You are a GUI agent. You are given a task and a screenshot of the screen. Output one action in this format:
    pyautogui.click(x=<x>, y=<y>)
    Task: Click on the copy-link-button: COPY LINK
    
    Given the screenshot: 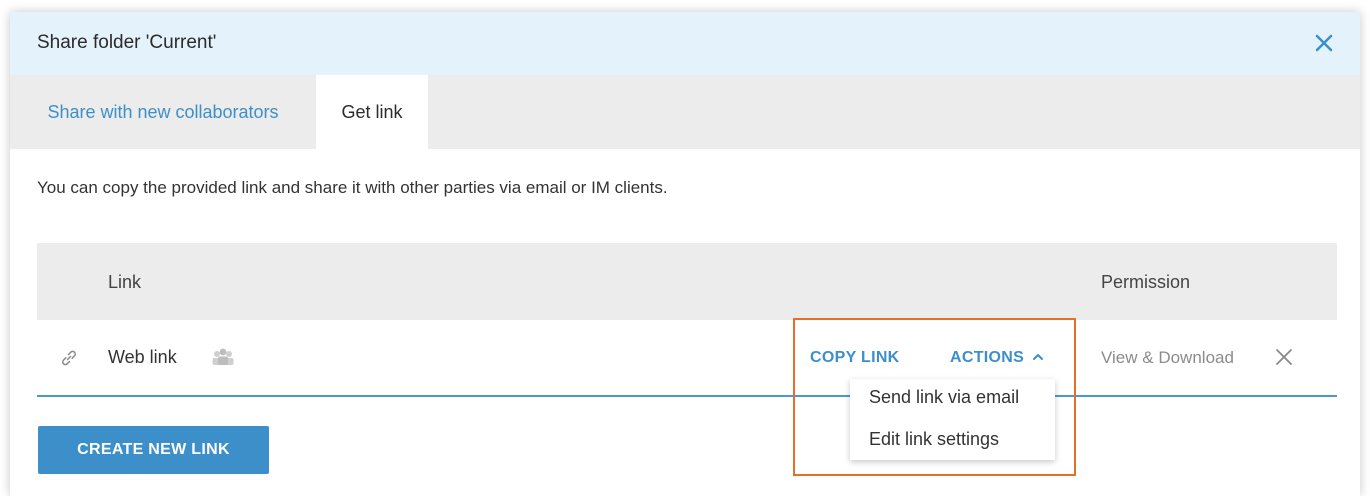 What is the action you would take?
    pyautogui.click(x=855, y=358)
    